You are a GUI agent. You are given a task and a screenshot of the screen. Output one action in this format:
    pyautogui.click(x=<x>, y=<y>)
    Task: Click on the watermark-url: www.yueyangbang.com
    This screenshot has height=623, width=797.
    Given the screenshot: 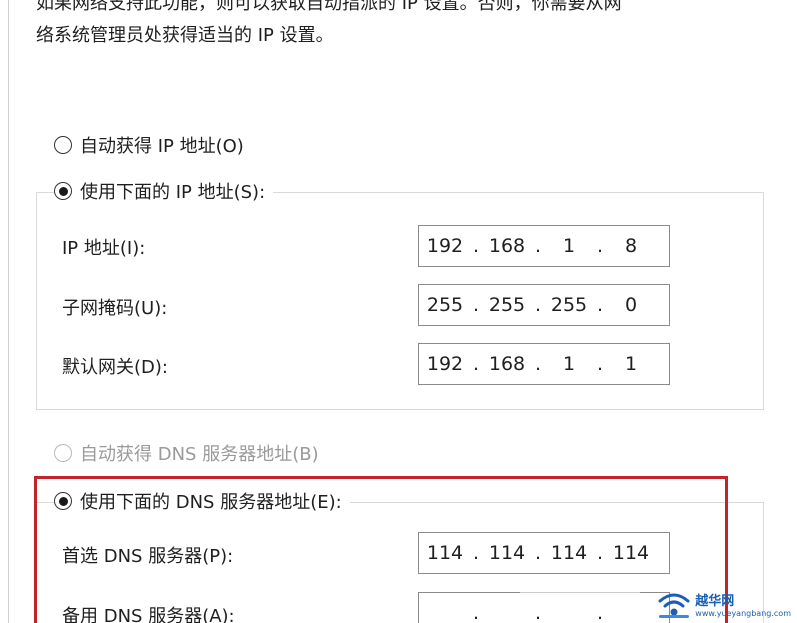 What is the action you would take?
    pyautogui.click(x=743, y=613)
    